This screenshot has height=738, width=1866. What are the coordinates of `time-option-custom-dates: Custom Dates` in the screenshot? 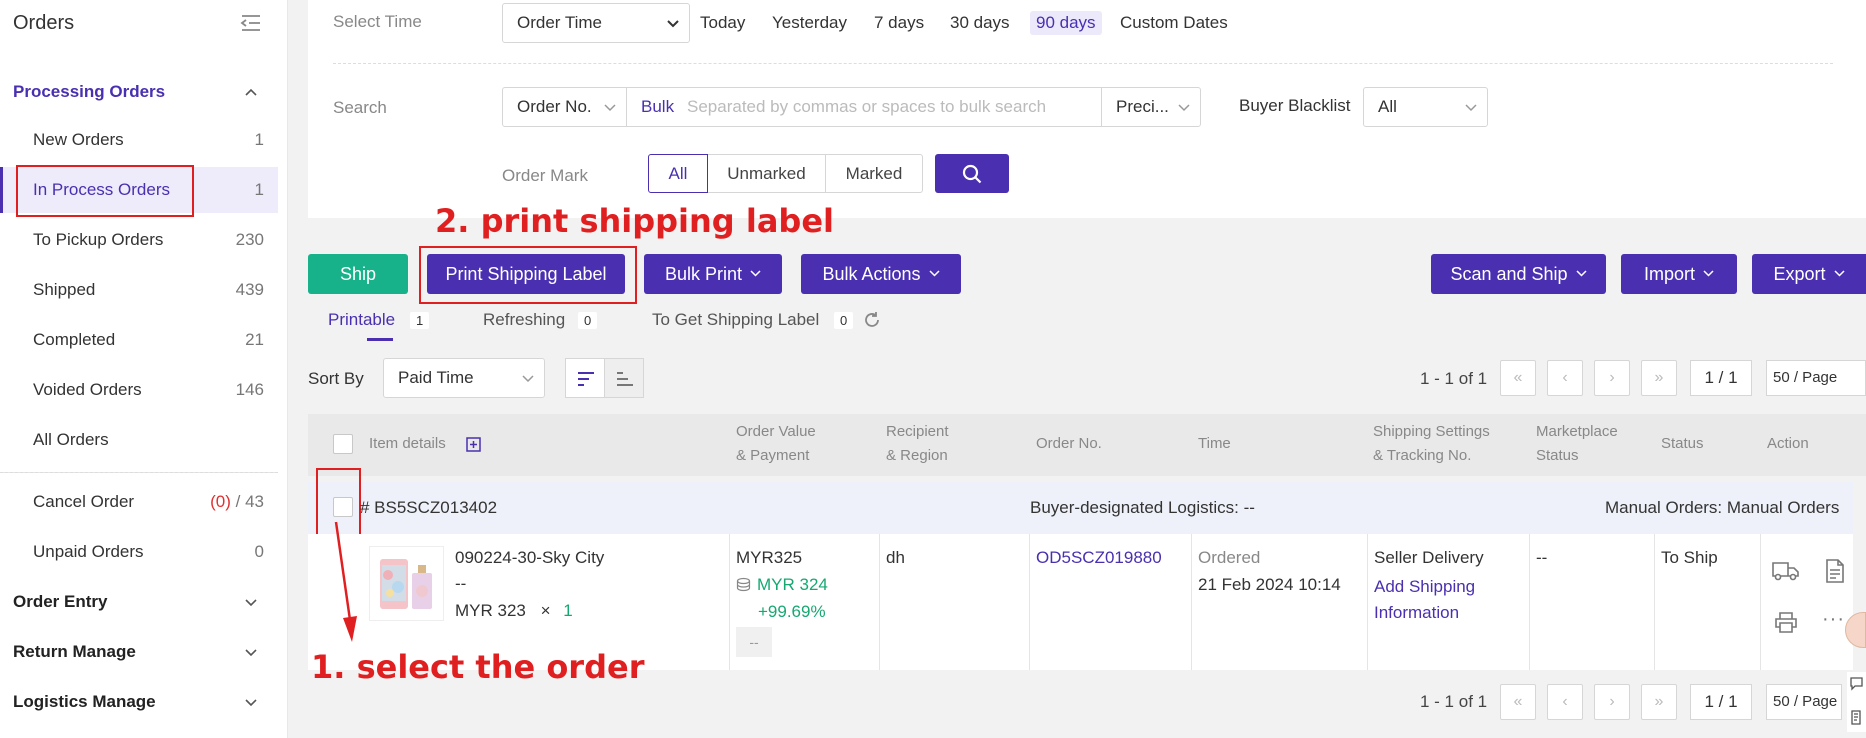 It's located at (1174, 23).